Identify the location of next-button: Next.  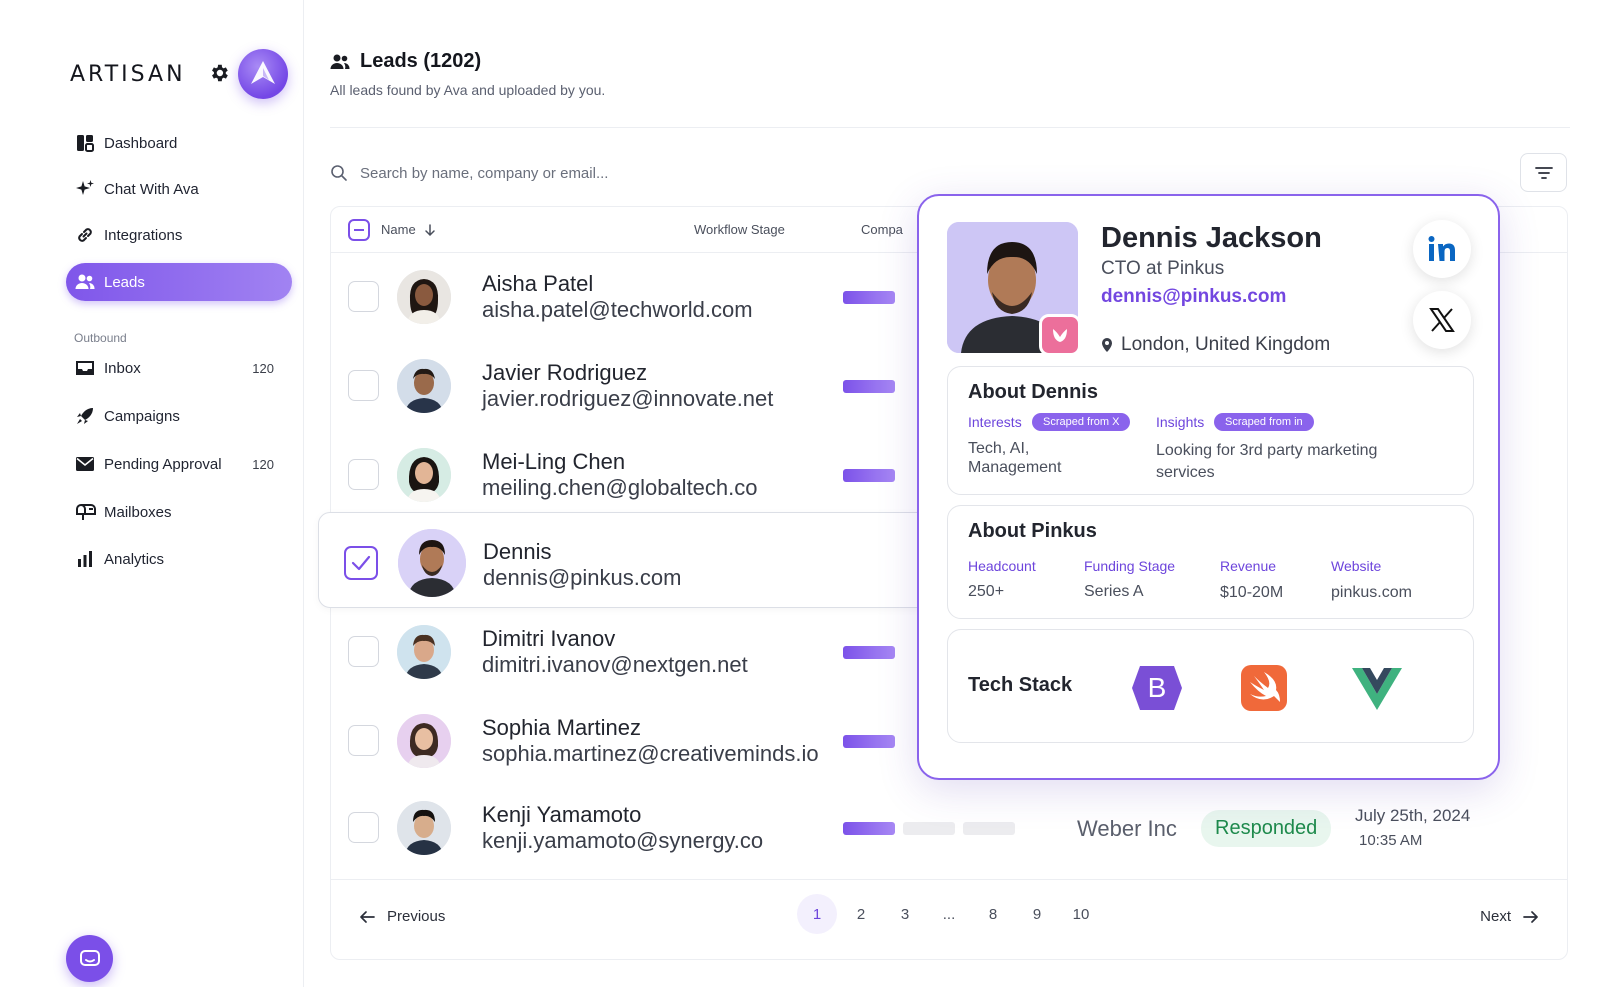
(1509, 916).